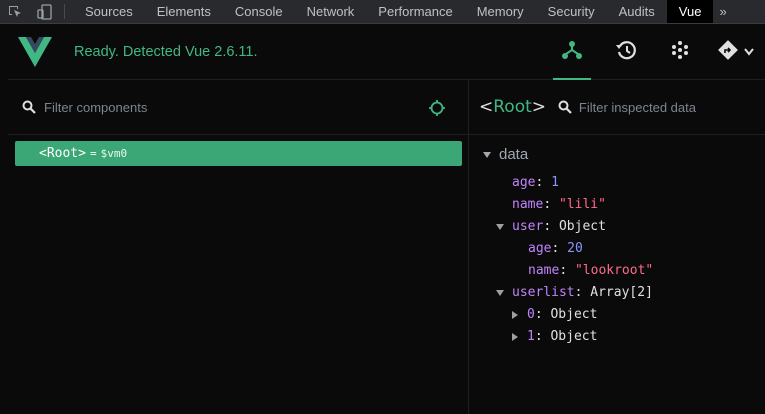 This screenshot has height=414, width=765. What do you see at coordinates (571, 11) in the screenshot?
I see `tab-security: Security` at bounding box center [571, 11].